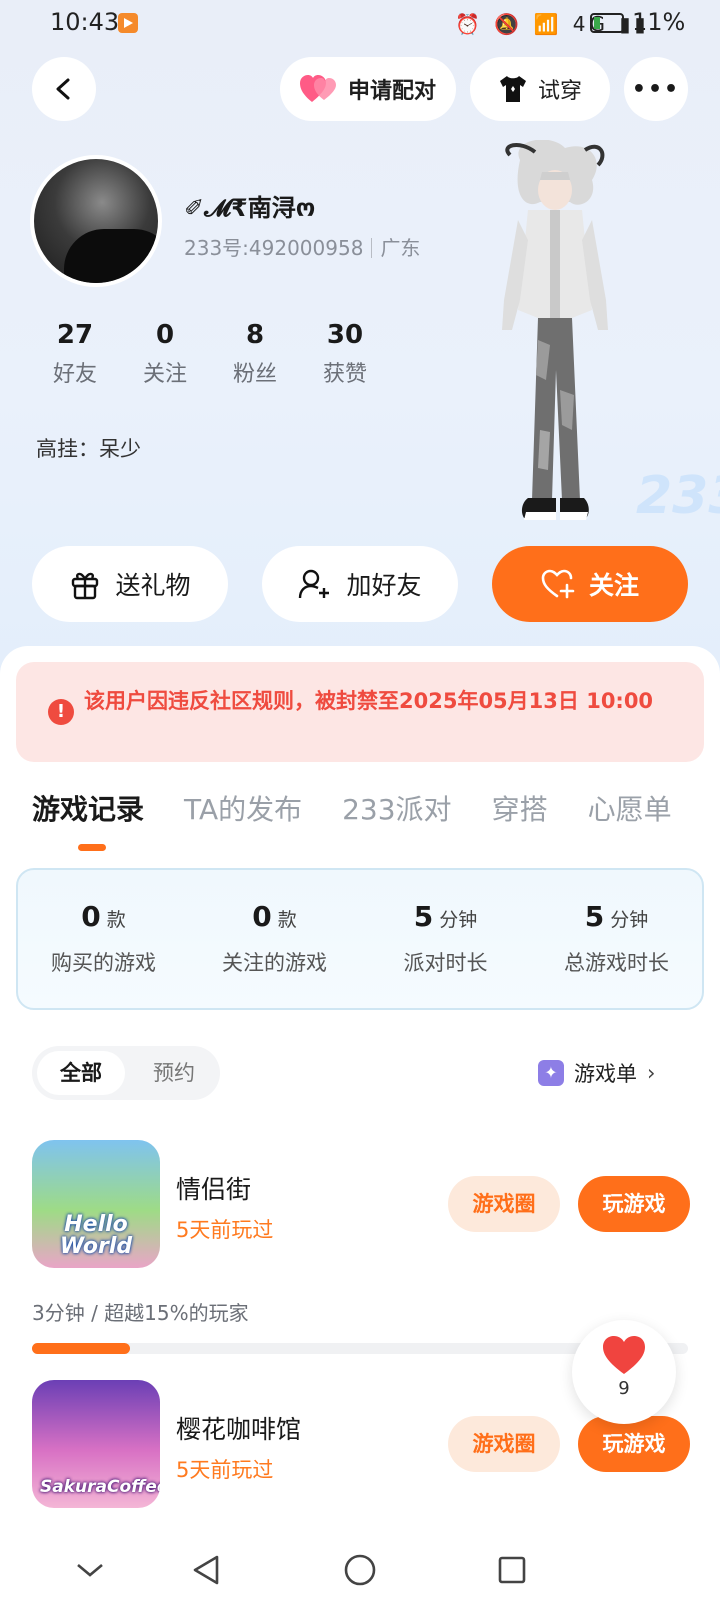 Image resolution: width=720 pixels, height=1600 pixels. I want to click on profile-stats: 27 好友 0 关注 8 粉丝 30 获赞, so click(210, 354).